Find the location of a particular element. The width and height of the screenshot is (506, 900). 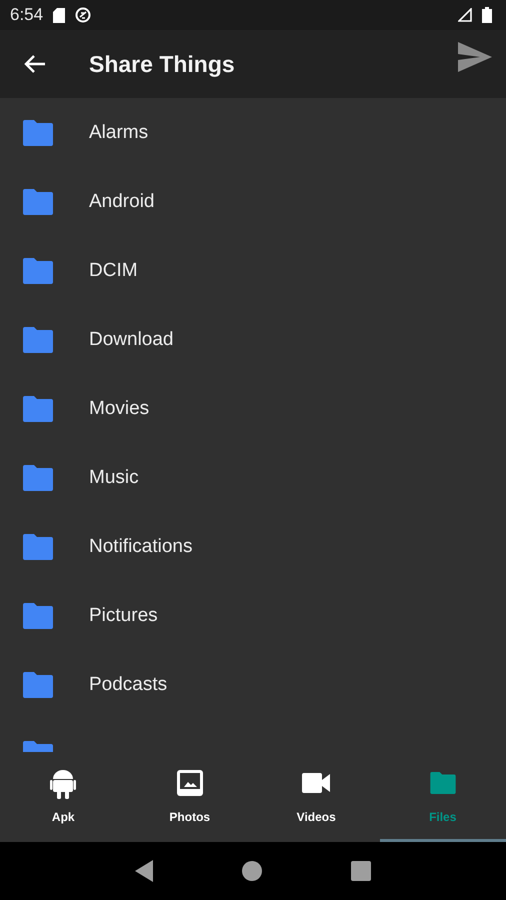

data-saver-icon is located at coordinates (83, 15).